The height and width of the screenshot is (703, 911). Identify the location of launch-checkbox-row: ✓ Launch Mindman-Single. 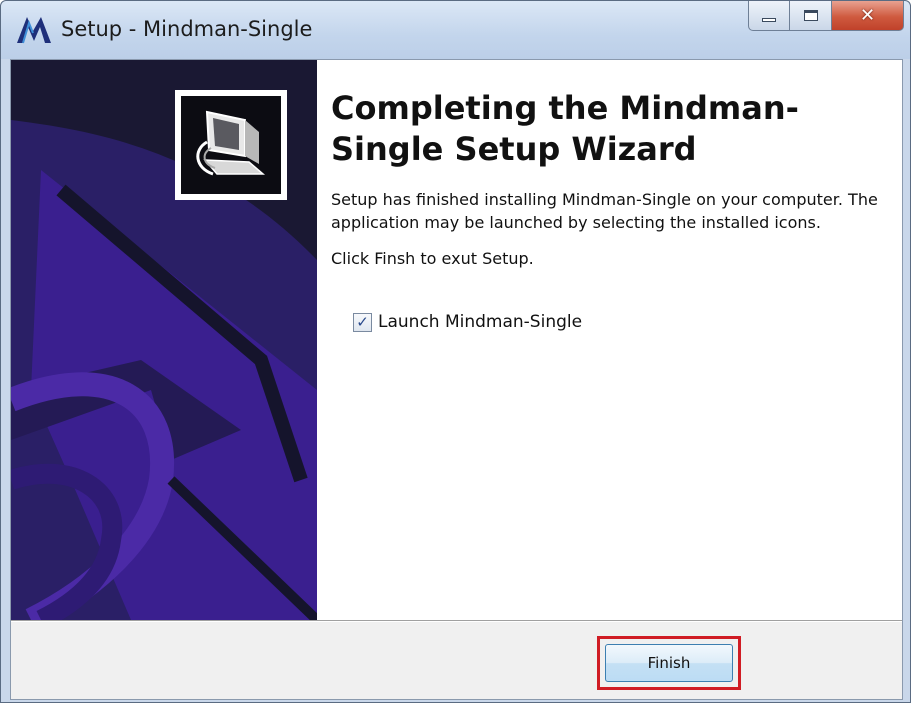
(467, 322).